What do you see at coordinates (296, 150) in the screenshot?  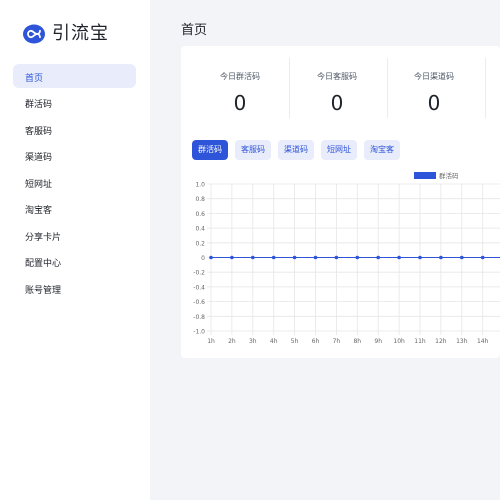 I see `tab-2: 渠道码` at bounding box center [296, 150].